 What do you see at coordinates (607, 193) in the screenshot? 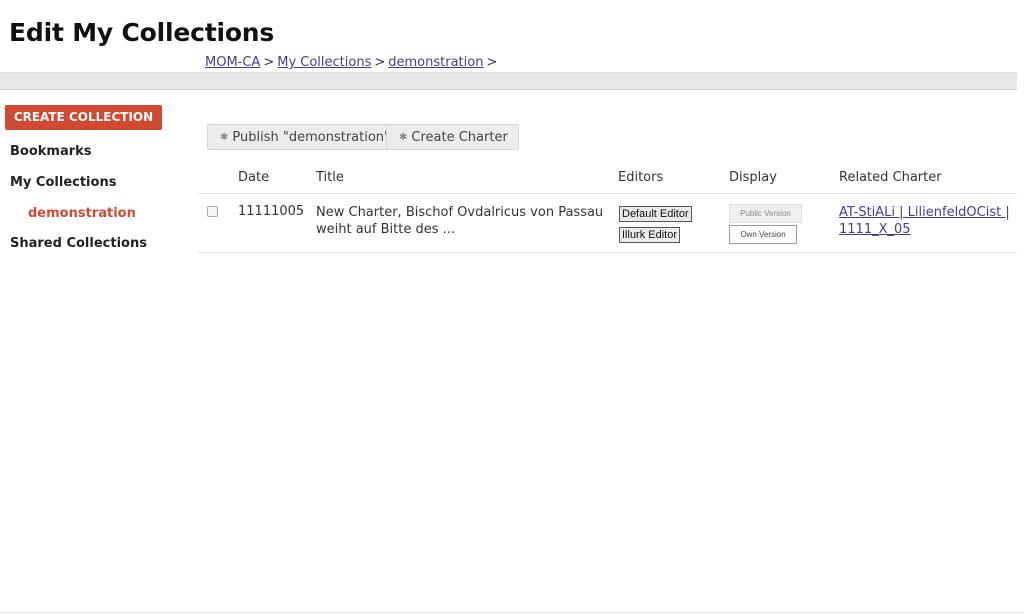
I see `table-header-divider` at bounding box center [607, 193].